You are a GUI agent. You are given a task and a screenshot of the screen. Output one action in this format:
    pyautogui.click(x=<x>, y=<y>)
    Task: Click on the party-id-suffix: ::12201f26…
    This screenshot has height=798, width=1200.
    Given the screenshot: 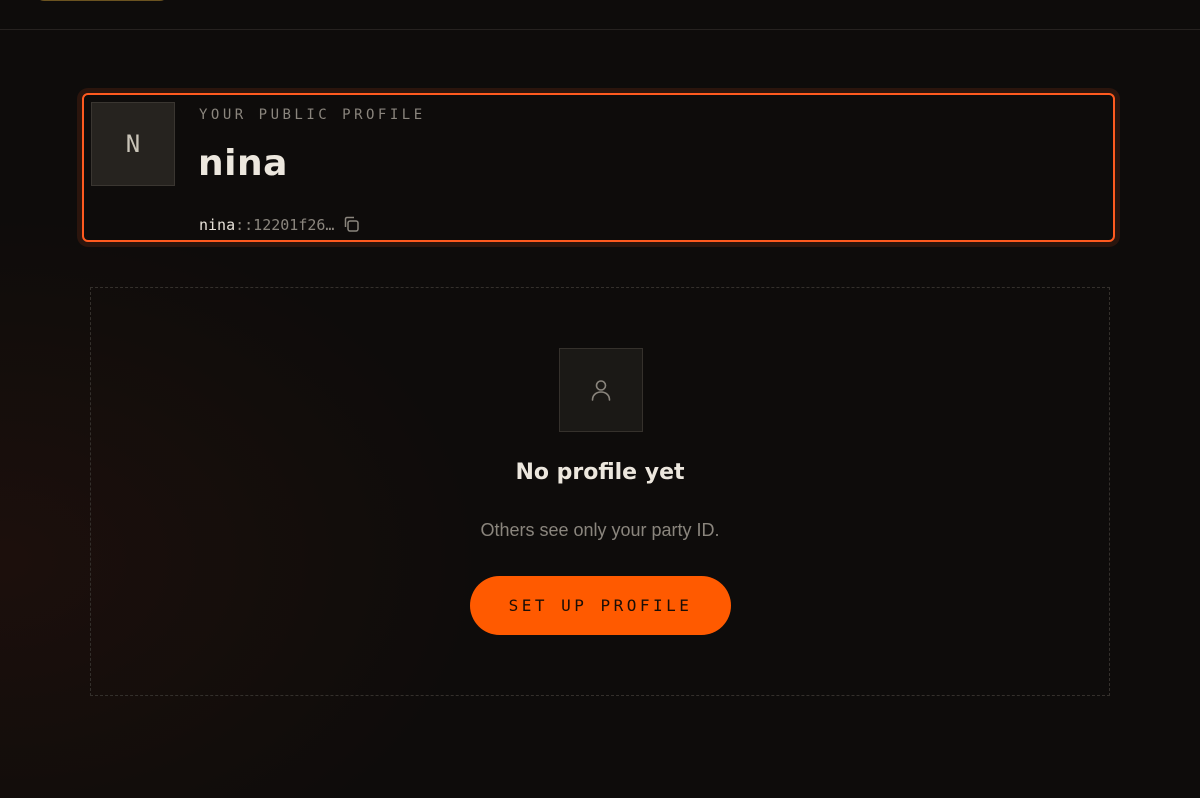 What is the action you would take?
    pyautogui.click(x=285, y=225)
    